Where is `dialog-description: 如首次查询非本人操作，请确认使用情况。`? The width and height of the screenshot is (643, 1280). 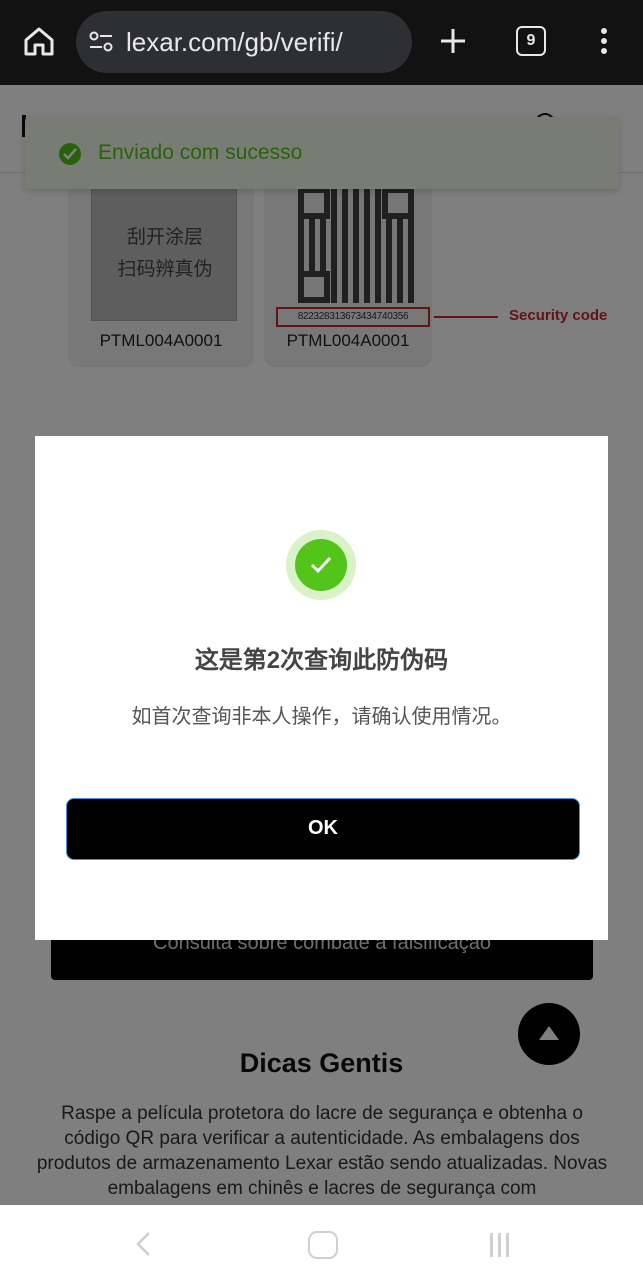 dialog-description: 如首次查询非本人操作，请确认使用情况。 is located at coordinates (321, 717).